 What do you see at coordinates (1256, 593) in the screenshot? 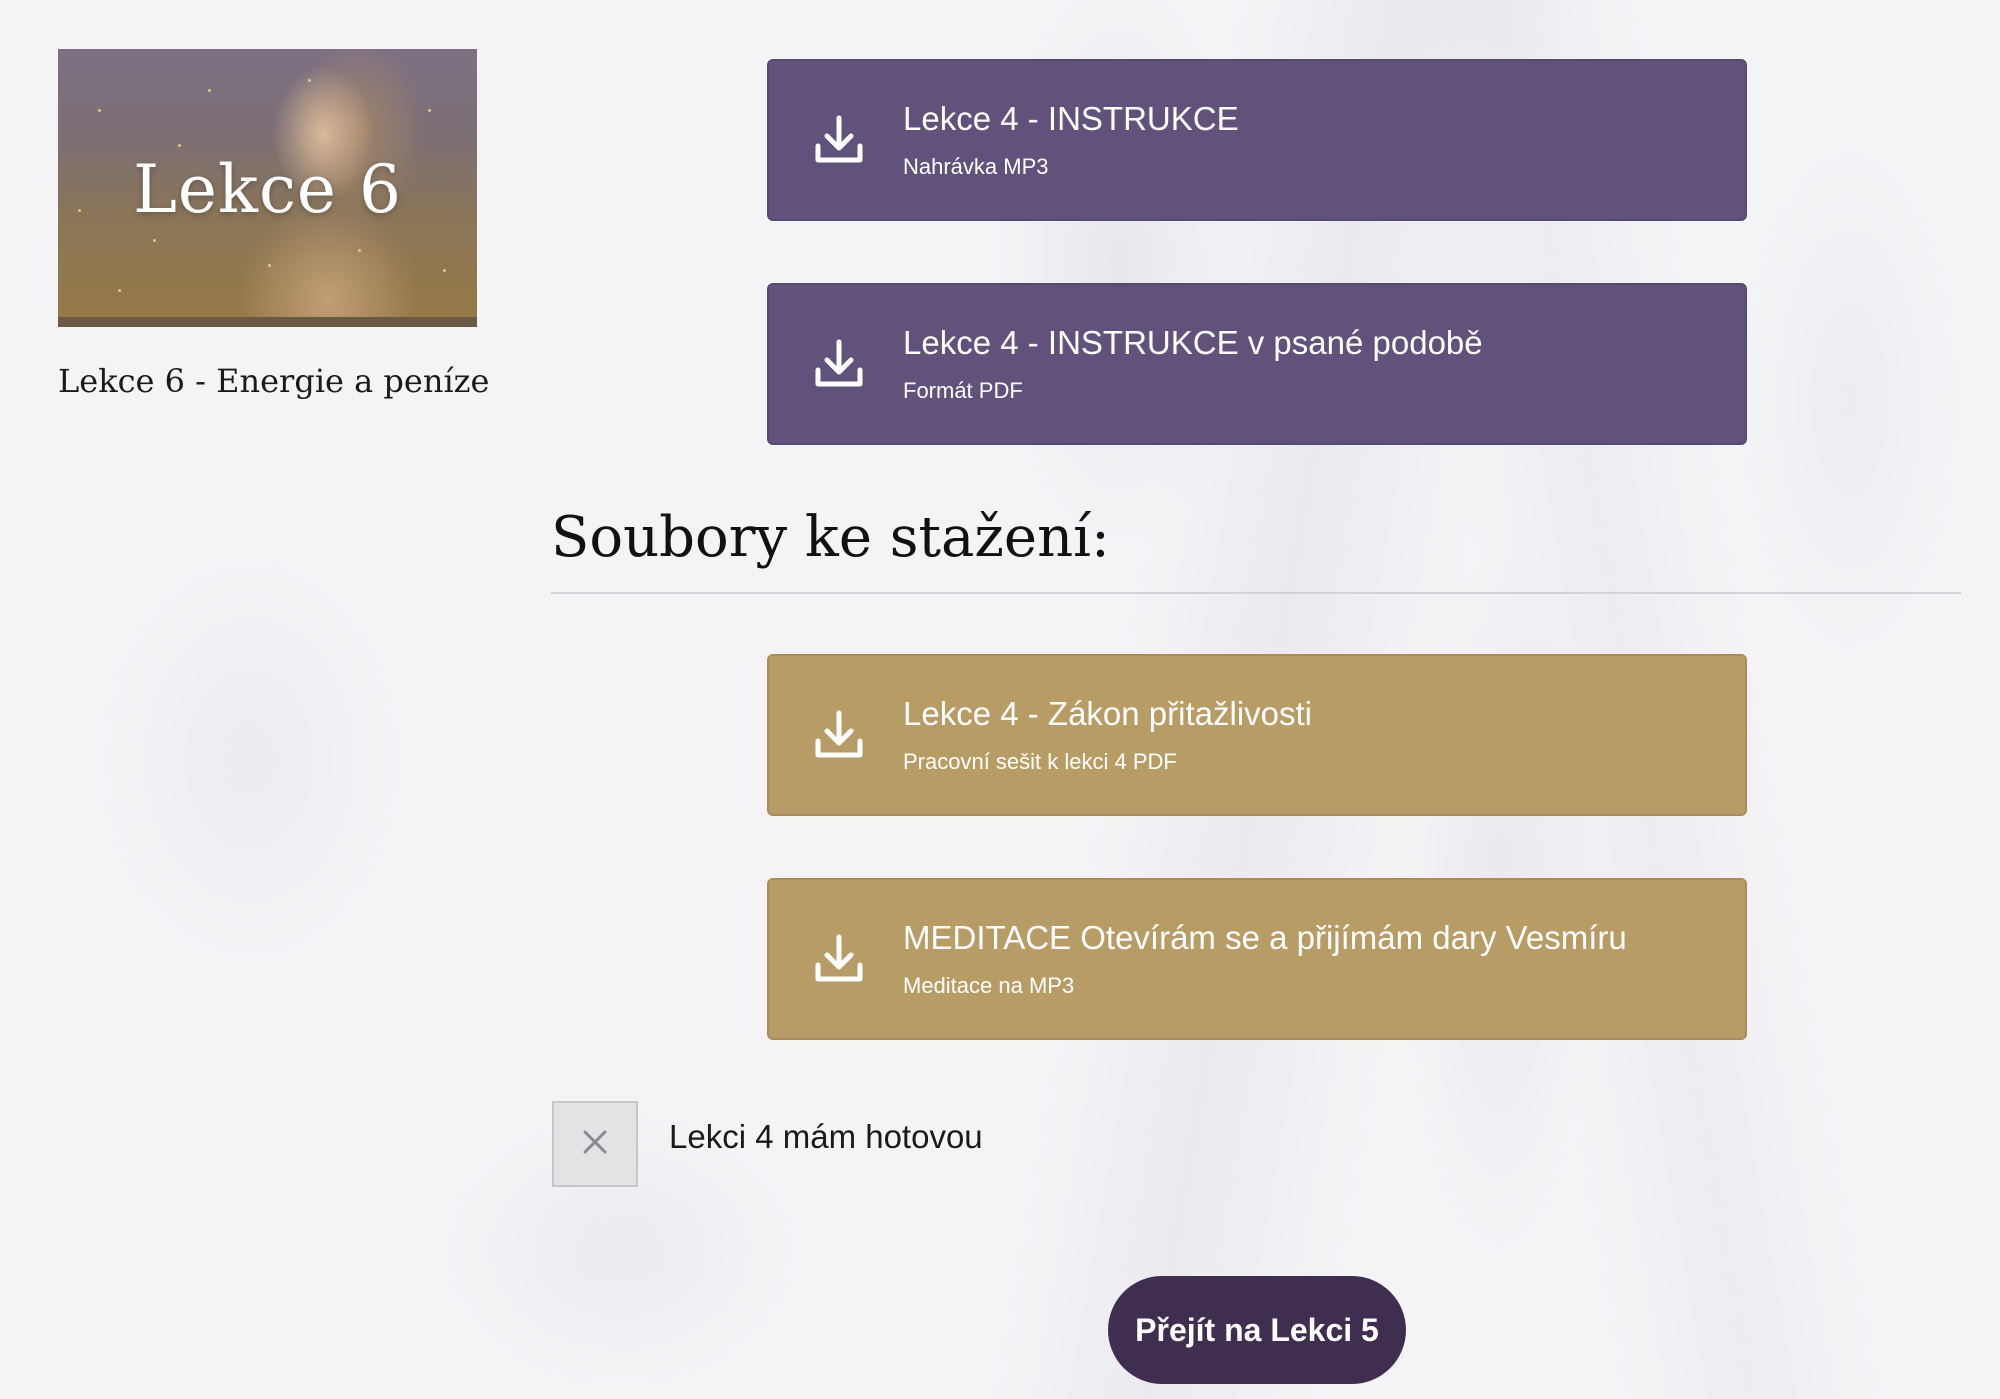
I see `section-divider` at bounding box center [1256, 593].